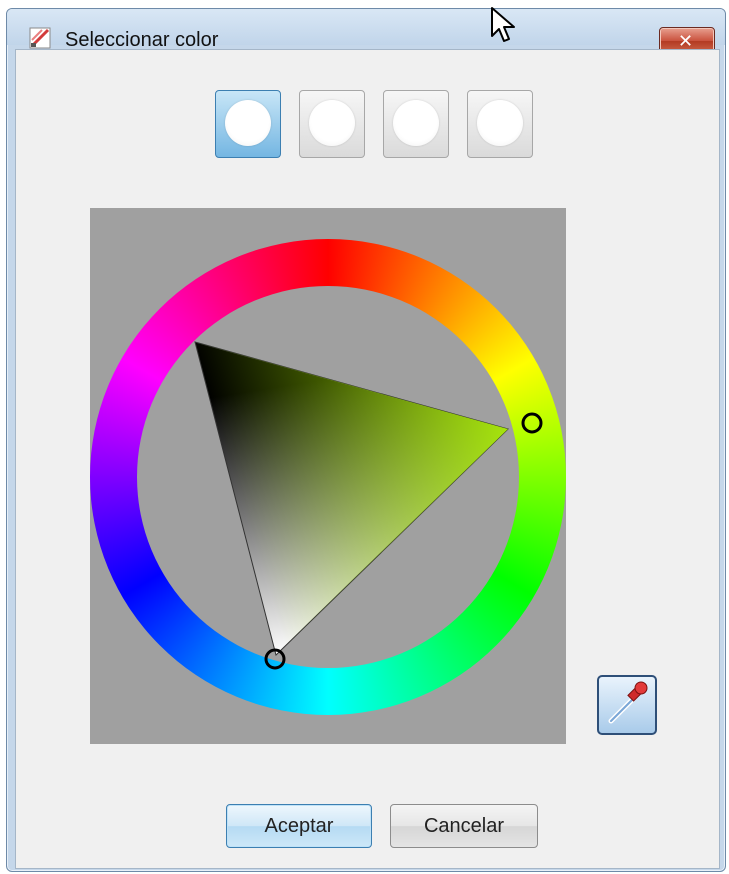 This screenshot has width=729, height=874. I want to click on cancel-button: Cancelar, so click(464, 826).